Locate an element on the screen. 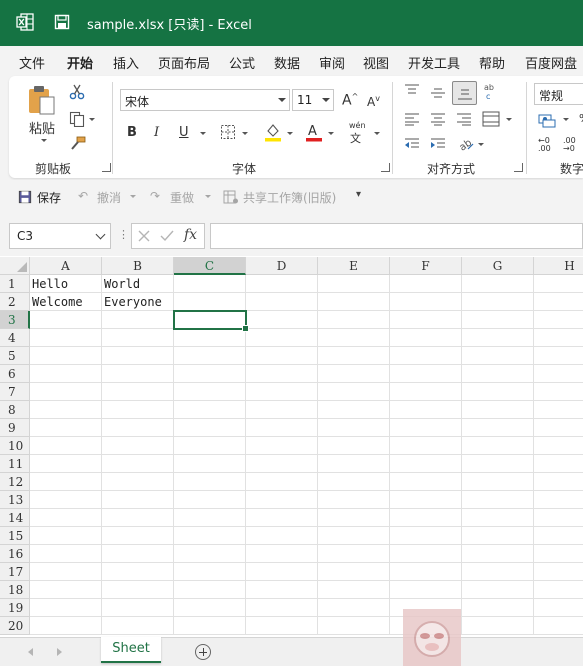  enter-icon is located at coordinates (167, 236).